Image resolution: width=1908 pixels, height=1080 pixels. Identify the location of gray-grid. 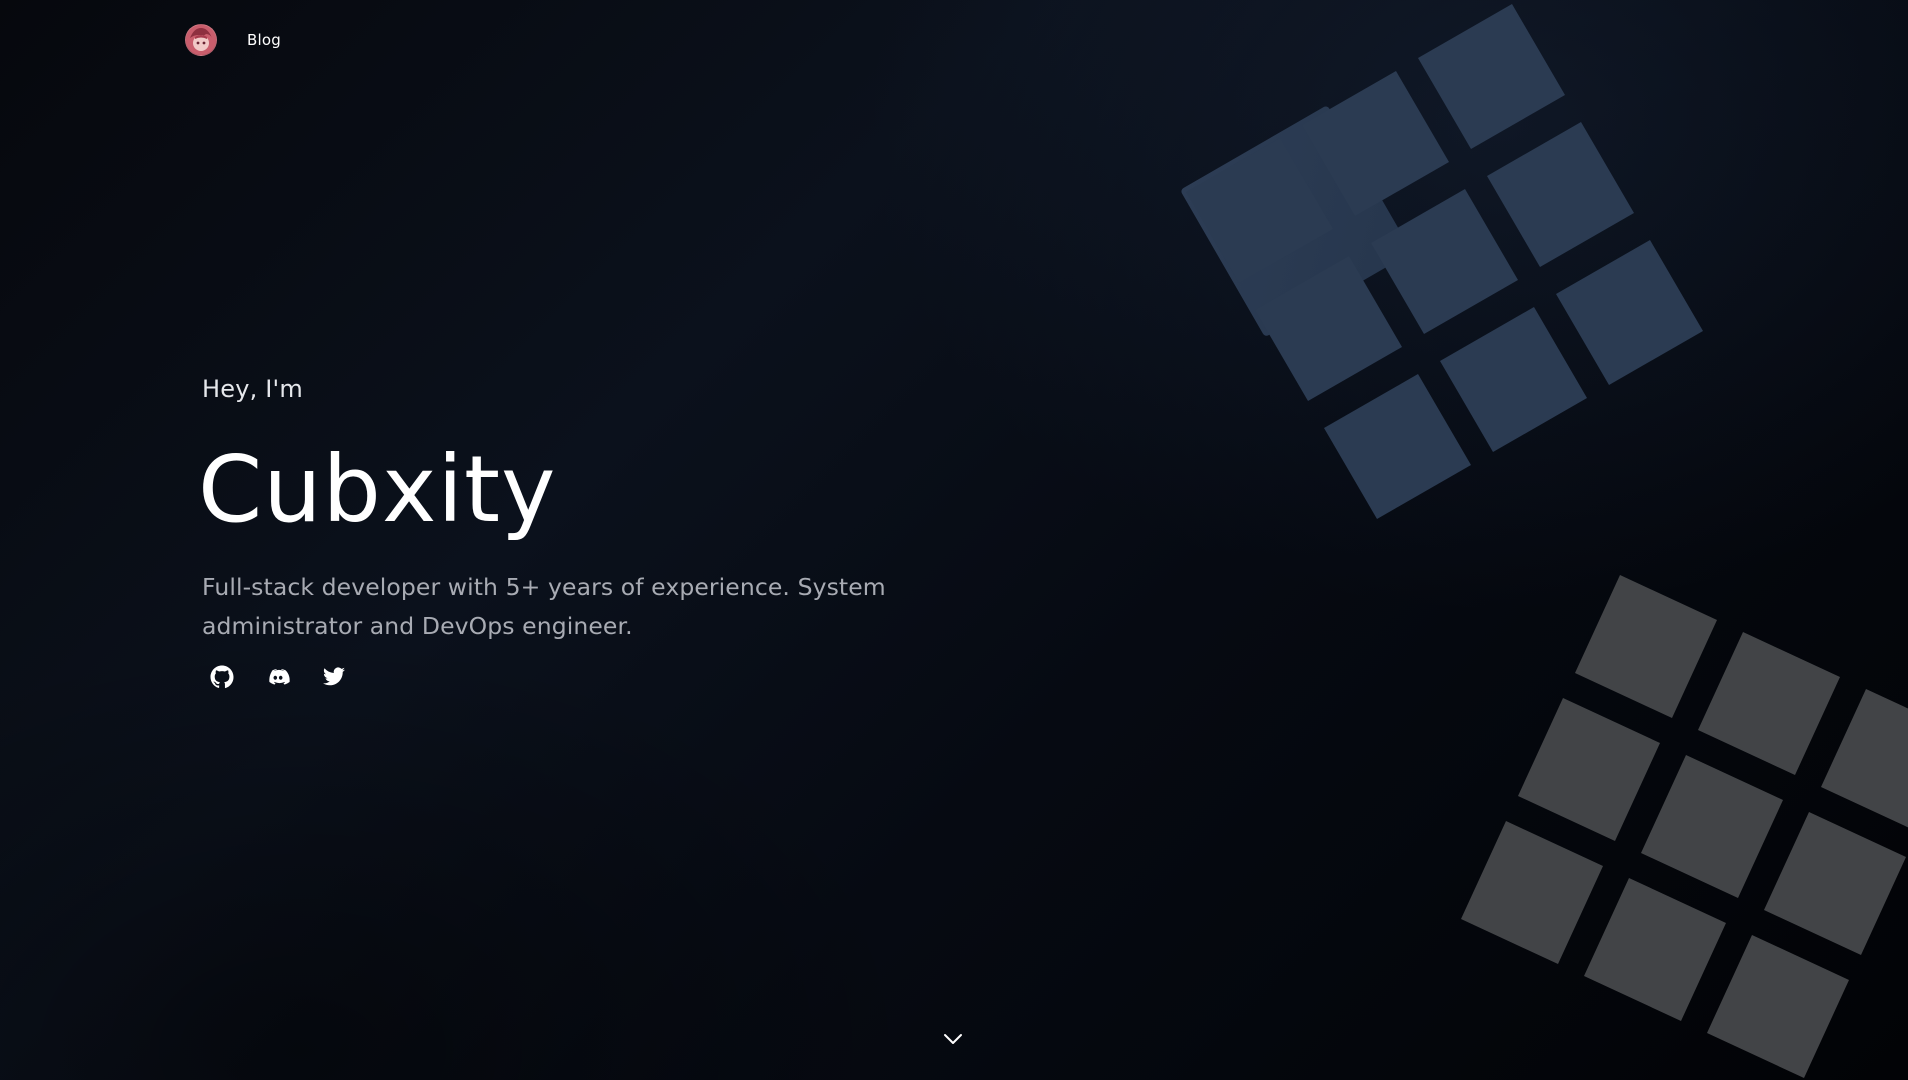
(1684, 826).